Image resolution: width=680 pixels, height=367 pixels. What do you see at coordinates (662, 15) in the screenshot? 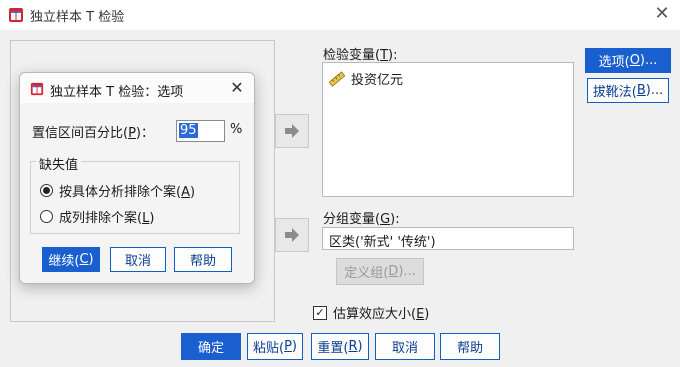
I see `window-close-icon: ✕` at bounding box center [662, 15].